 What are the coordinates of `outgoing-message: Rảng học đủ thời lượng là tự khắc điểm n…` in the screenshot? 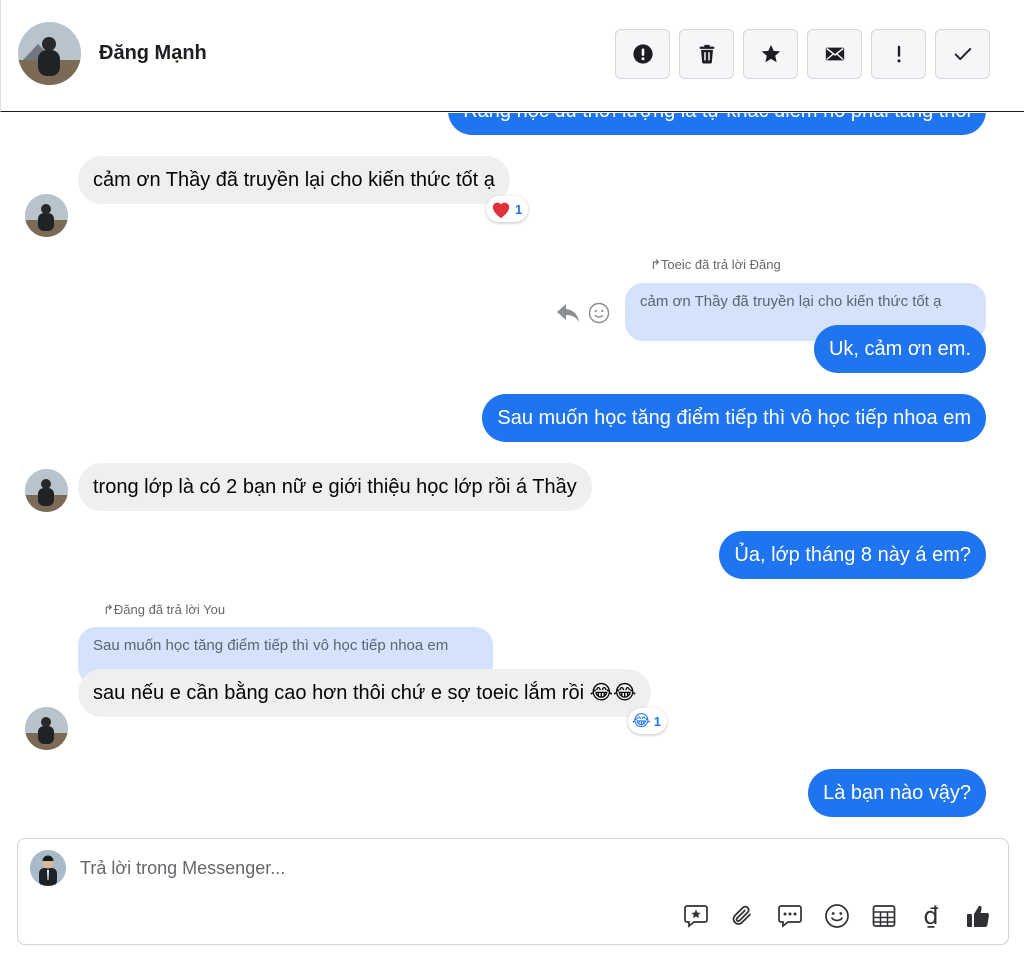 It's located at (717, 124).